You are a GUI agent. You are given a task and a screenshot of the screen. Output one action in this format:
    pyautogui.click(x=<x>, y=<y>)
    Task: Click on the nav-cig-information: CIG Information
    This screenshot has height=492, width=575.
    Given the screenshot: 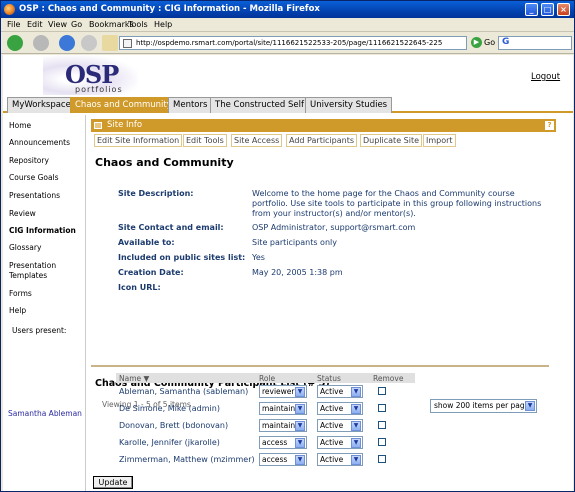 What is the action you would take?
    pyautogui.click(x=42, y=230)
    